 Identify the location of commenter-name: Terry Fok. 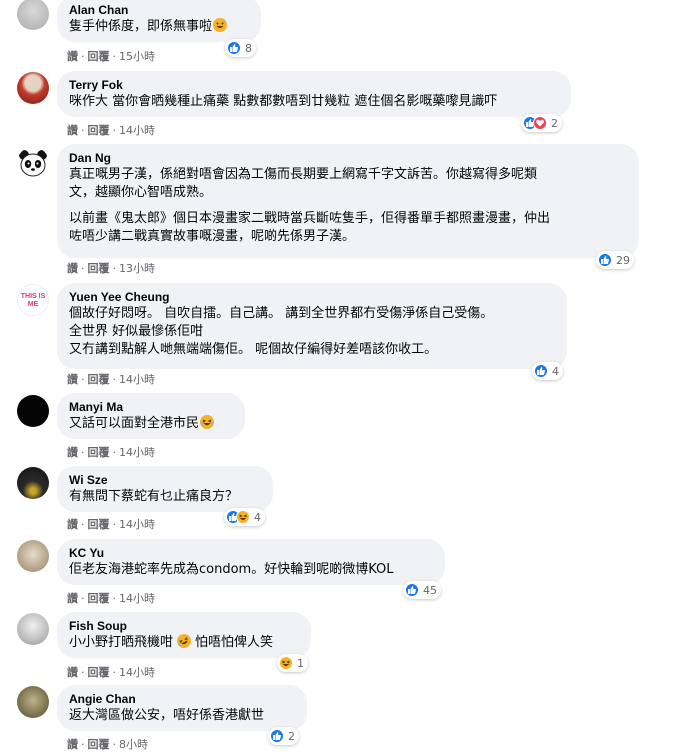
(314, 85).